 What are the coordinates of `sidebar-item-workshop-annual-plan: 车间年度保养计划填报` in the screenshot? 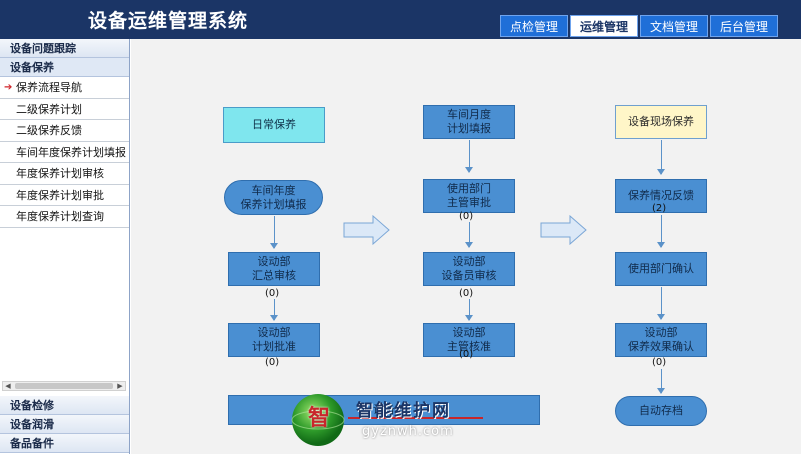 It's located at (64, 152).